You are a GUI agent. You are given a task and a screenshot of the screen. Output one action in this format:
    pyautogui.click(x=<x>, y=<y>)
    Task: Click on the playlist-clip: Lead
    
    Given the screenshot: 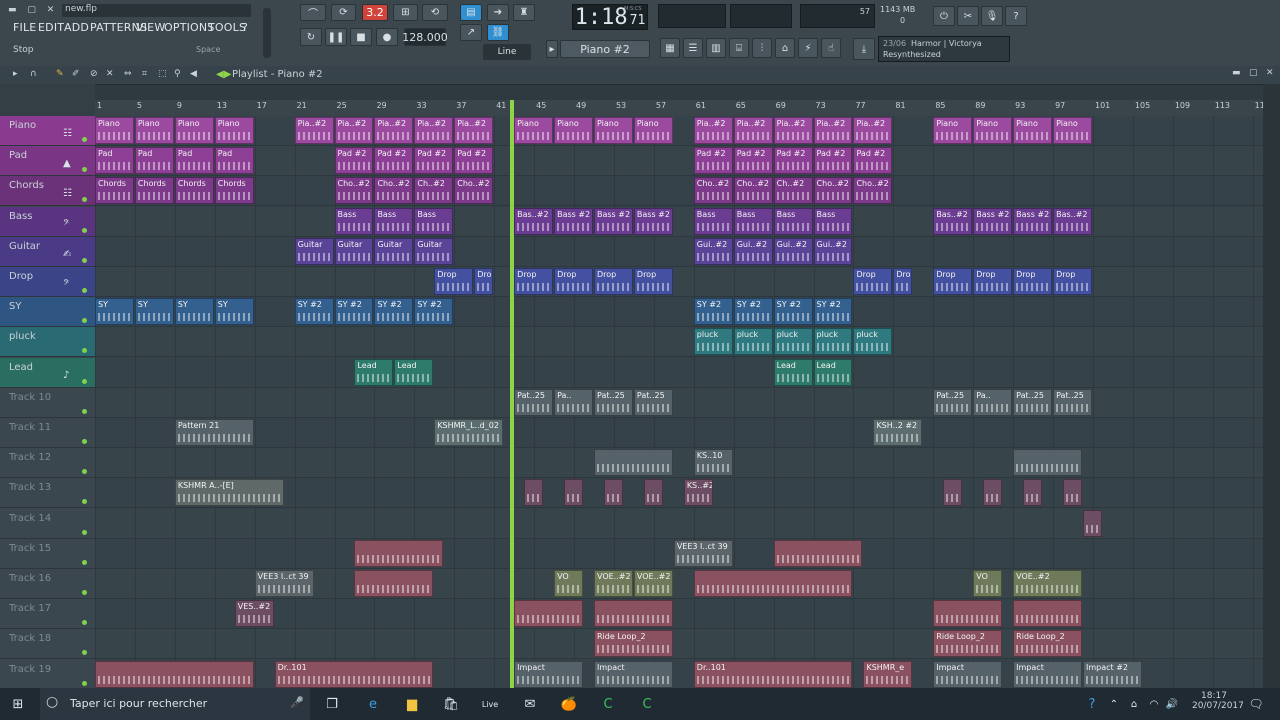 What is the action you would take?
    pyautogui.click(x=793, y=372)
    